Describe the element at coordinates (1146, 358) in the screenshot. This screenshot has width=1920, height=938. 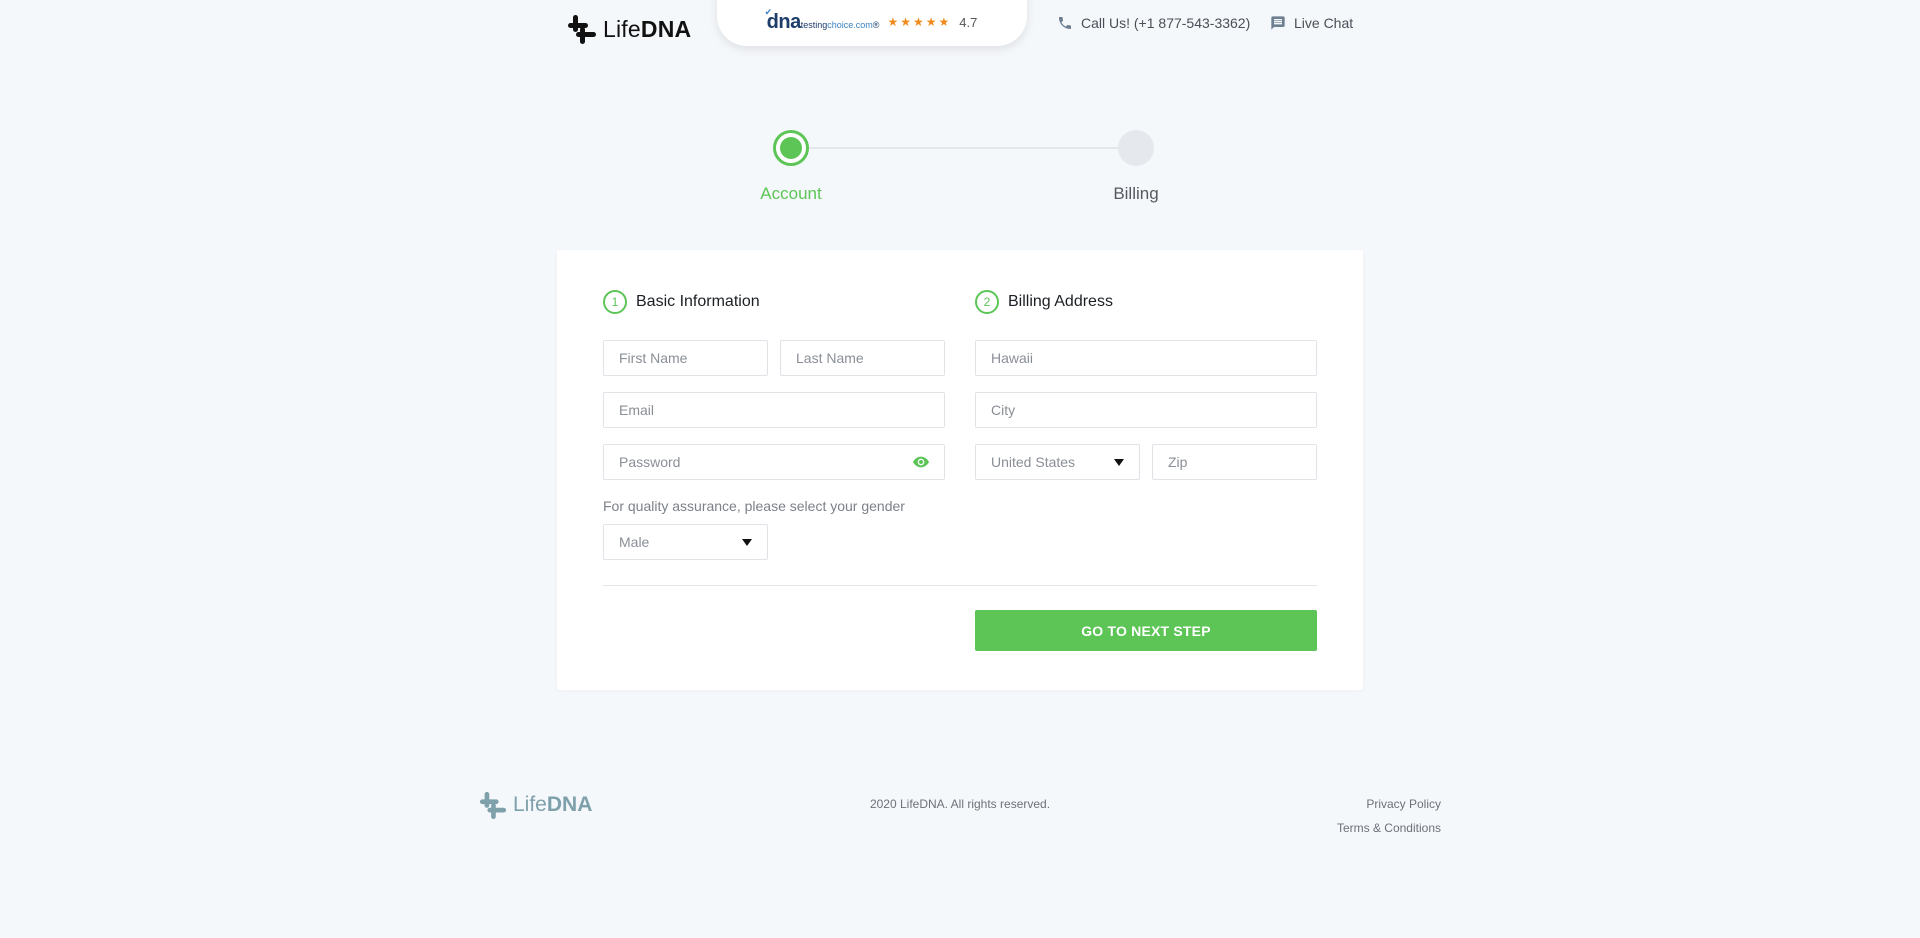
I see `state-input: Hawaii` at that location.